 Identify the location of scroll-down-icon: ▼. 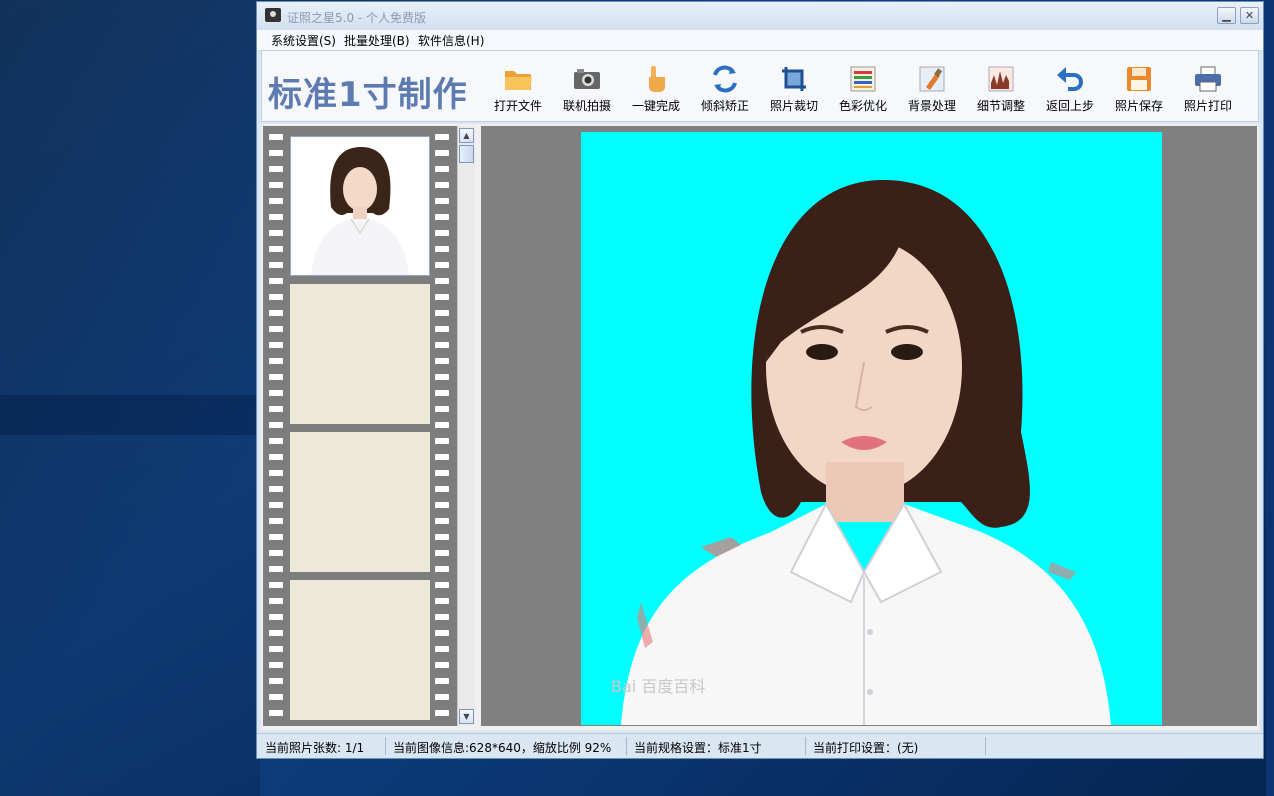
(466, 716).